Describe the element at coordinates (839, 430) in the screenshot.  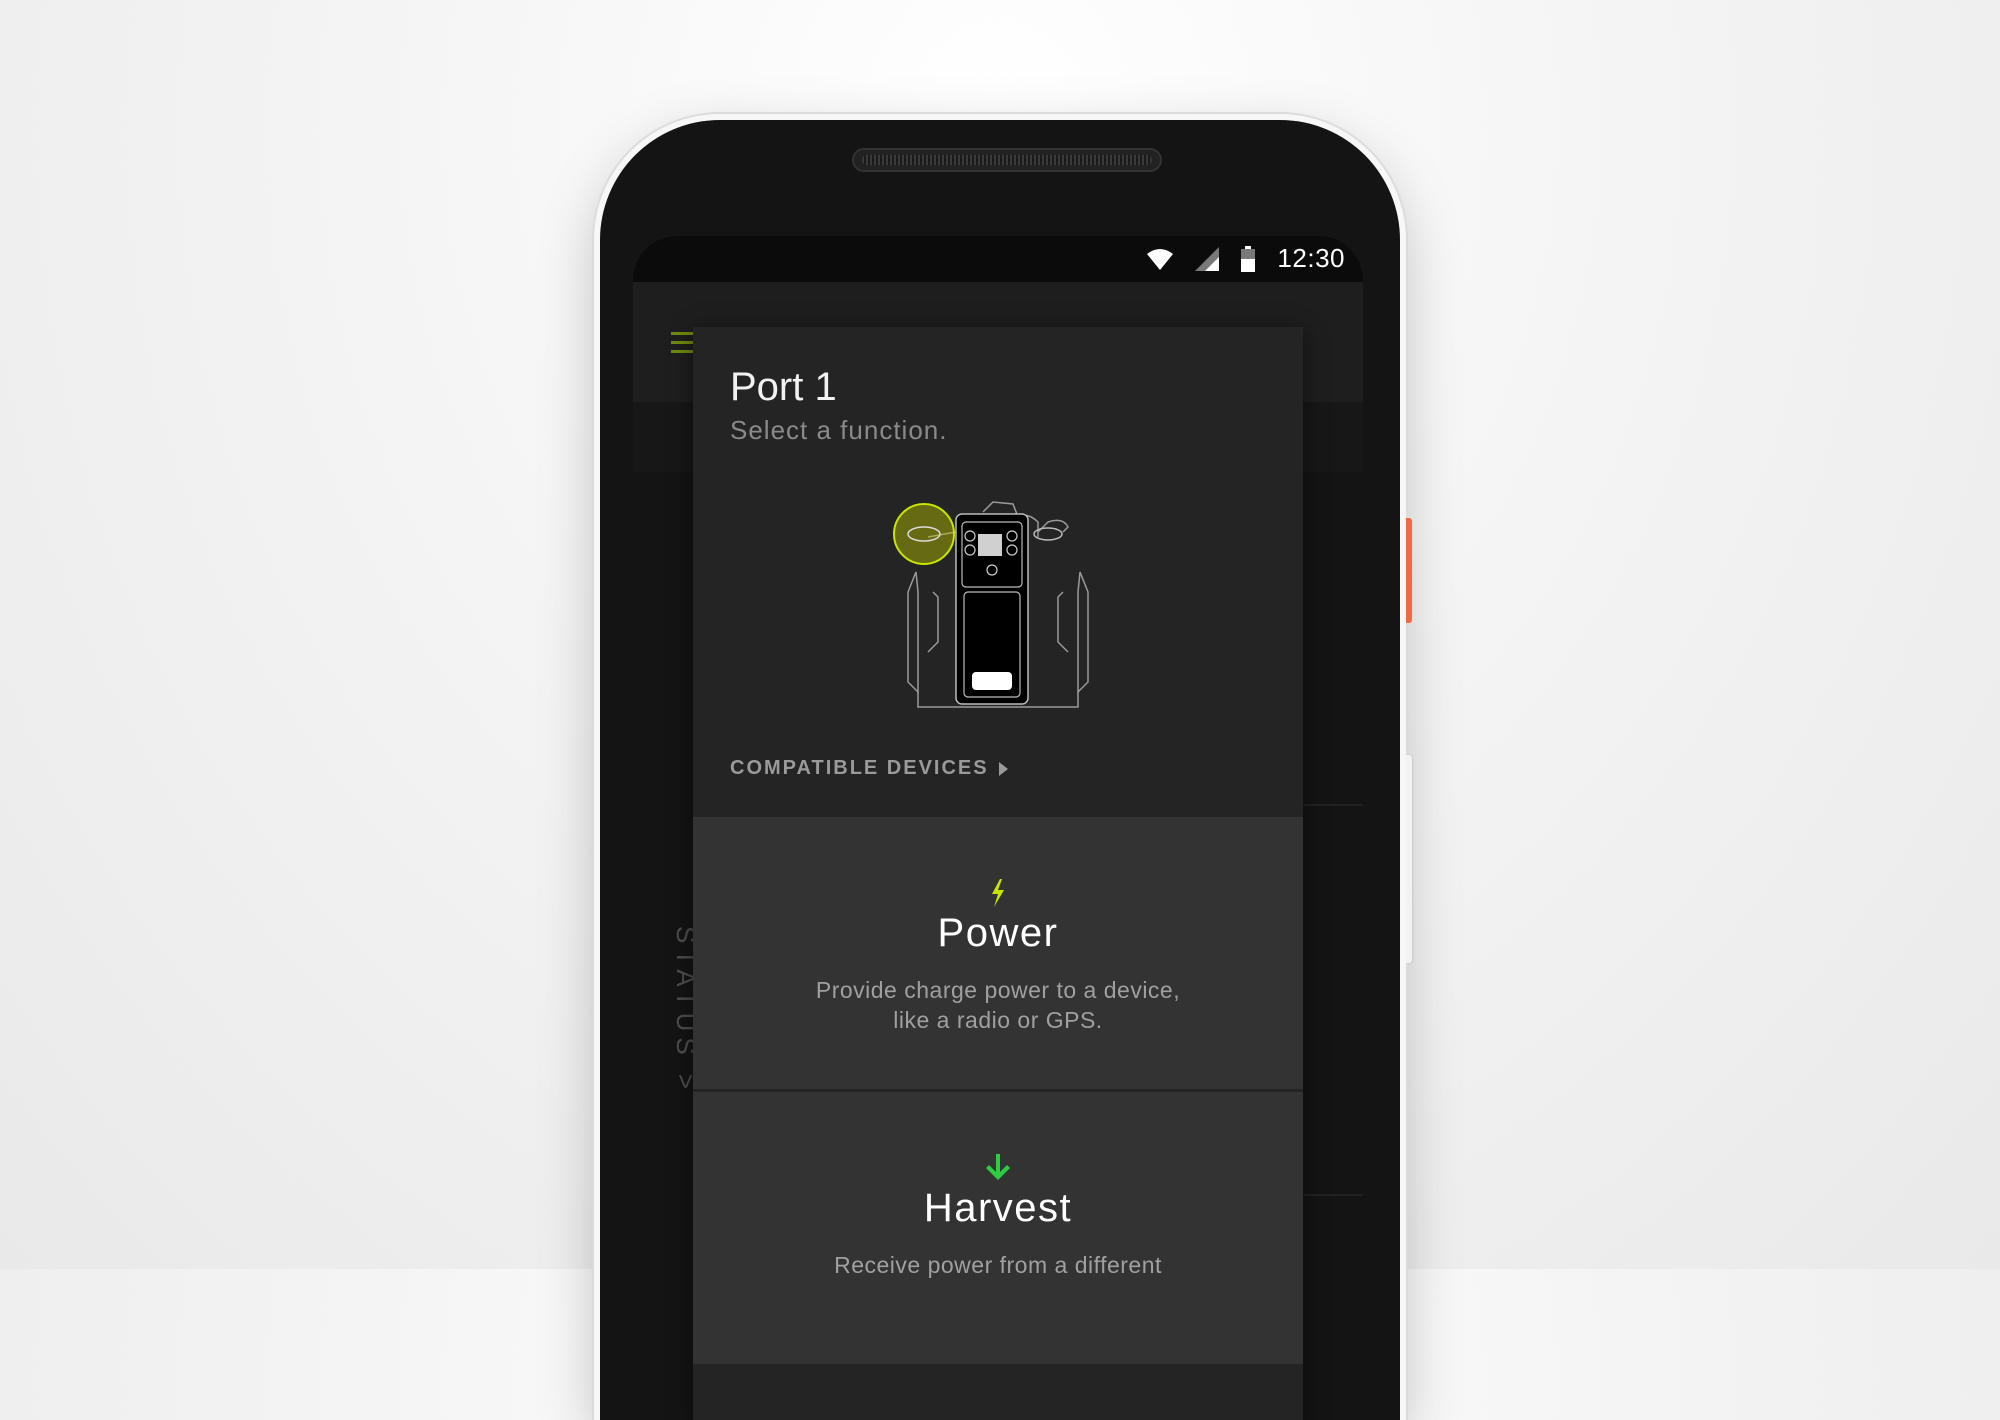
I see `dialog-subtitle: Select a function.` at that location.